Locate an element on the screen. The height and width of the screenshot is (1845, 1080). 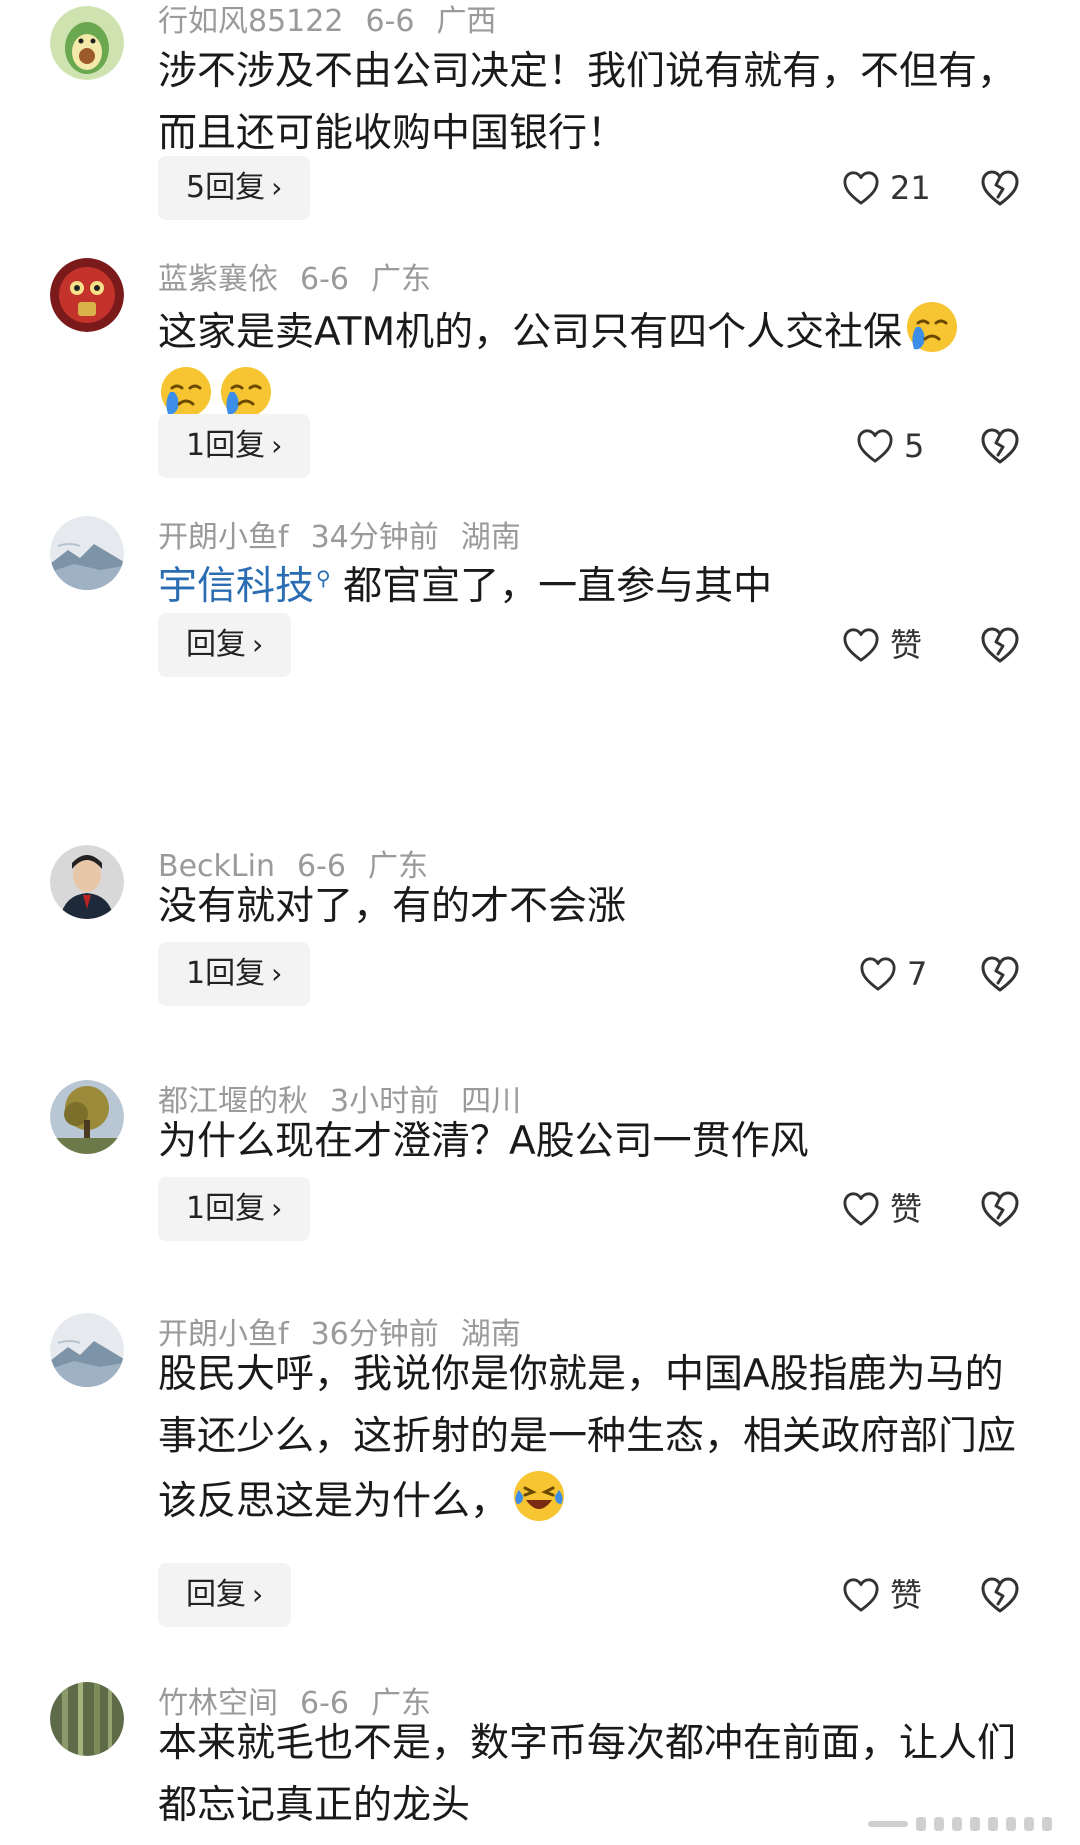
comment-text: 涉不涉及不由公司决定！我们说有就有，不但有，而且还可能收购中国银行！ is located at coordinates (587, 102).